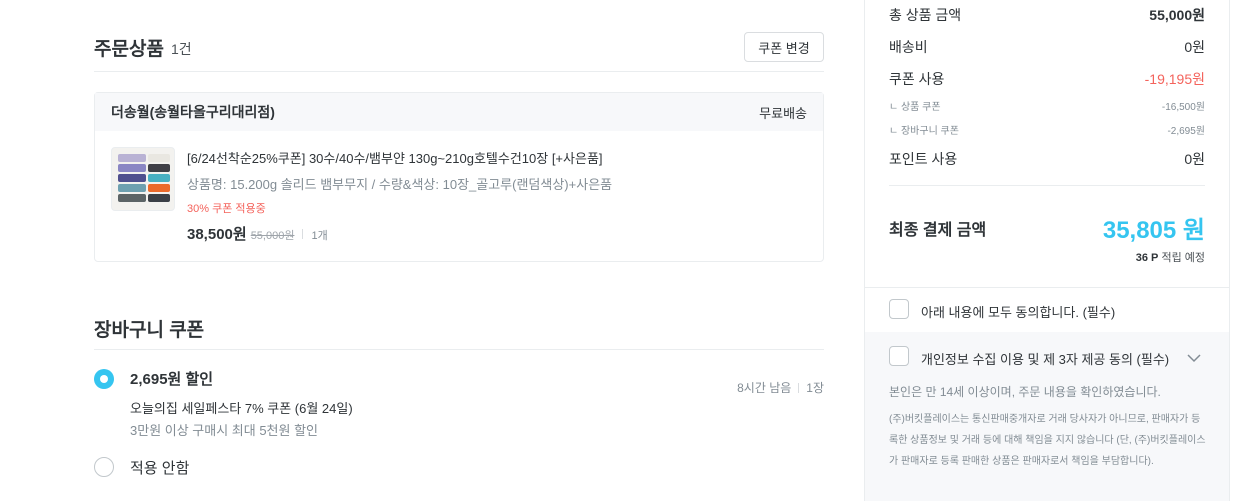  What do you see at coordinates (1047, 79) in the screenshot?
I see `summary-coupon-row: 쿠폰 사용 -19,195원` at bounding box center [1047, 79].